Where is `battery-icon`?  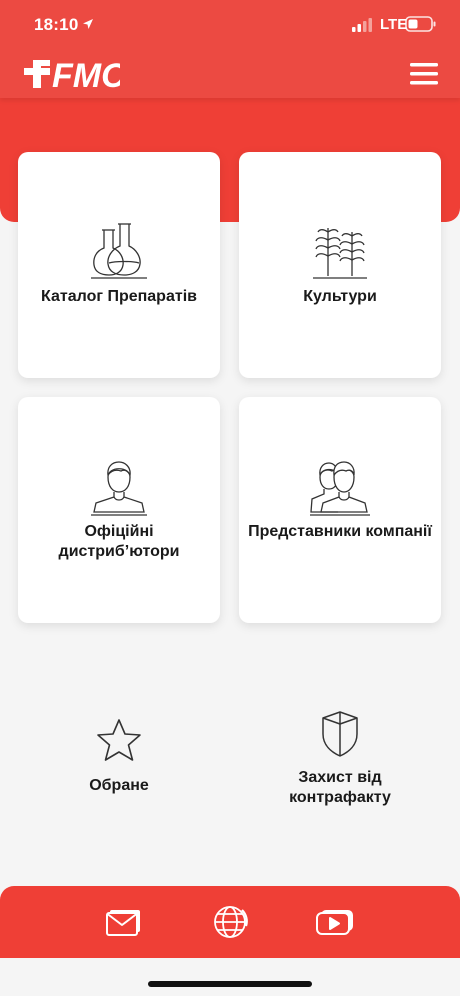
battery-icon is located at coordinates (421, 26).